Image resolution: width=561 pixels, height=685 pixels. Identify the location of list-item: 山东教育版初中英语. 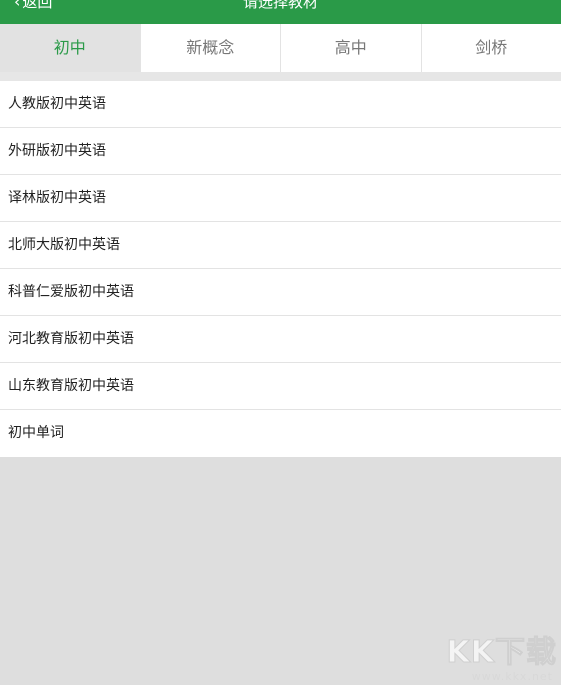
(280, 386).